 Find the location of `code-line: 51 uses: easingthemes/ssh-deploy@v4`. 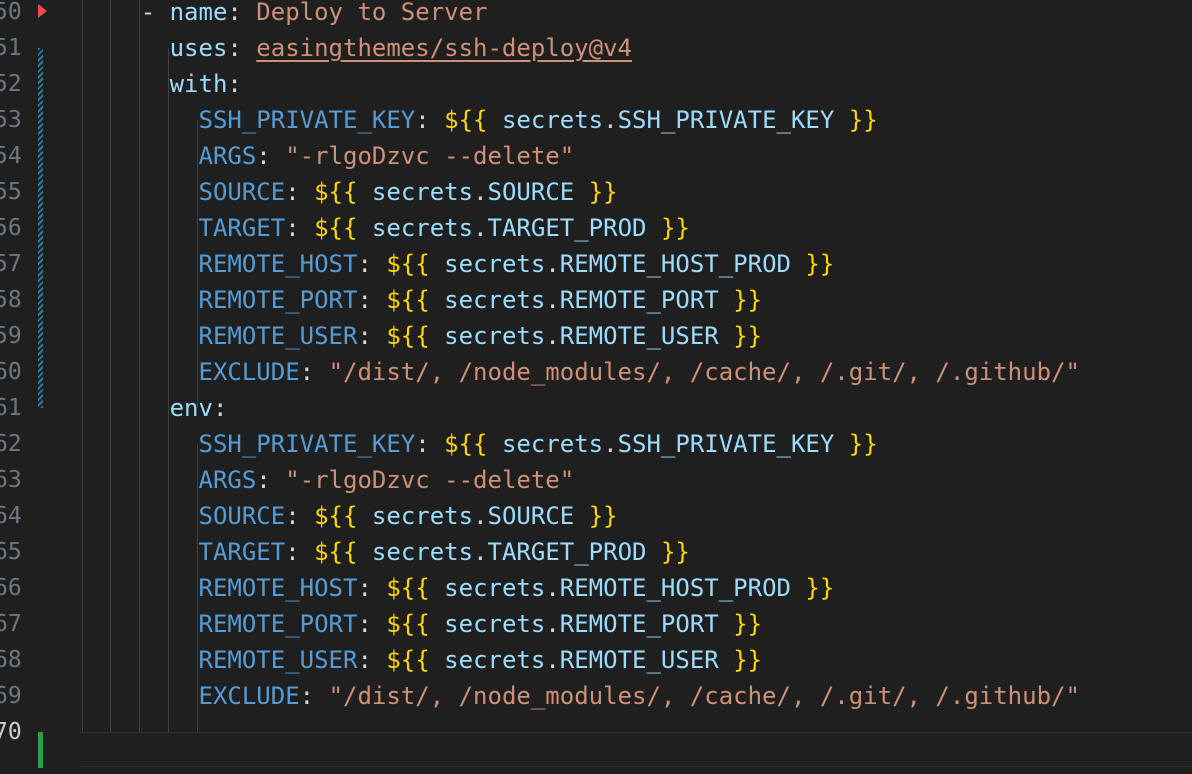

code-line: 51 uses: easingthemes/ssh-deploy@v4 is located at coordinates (596, 48).